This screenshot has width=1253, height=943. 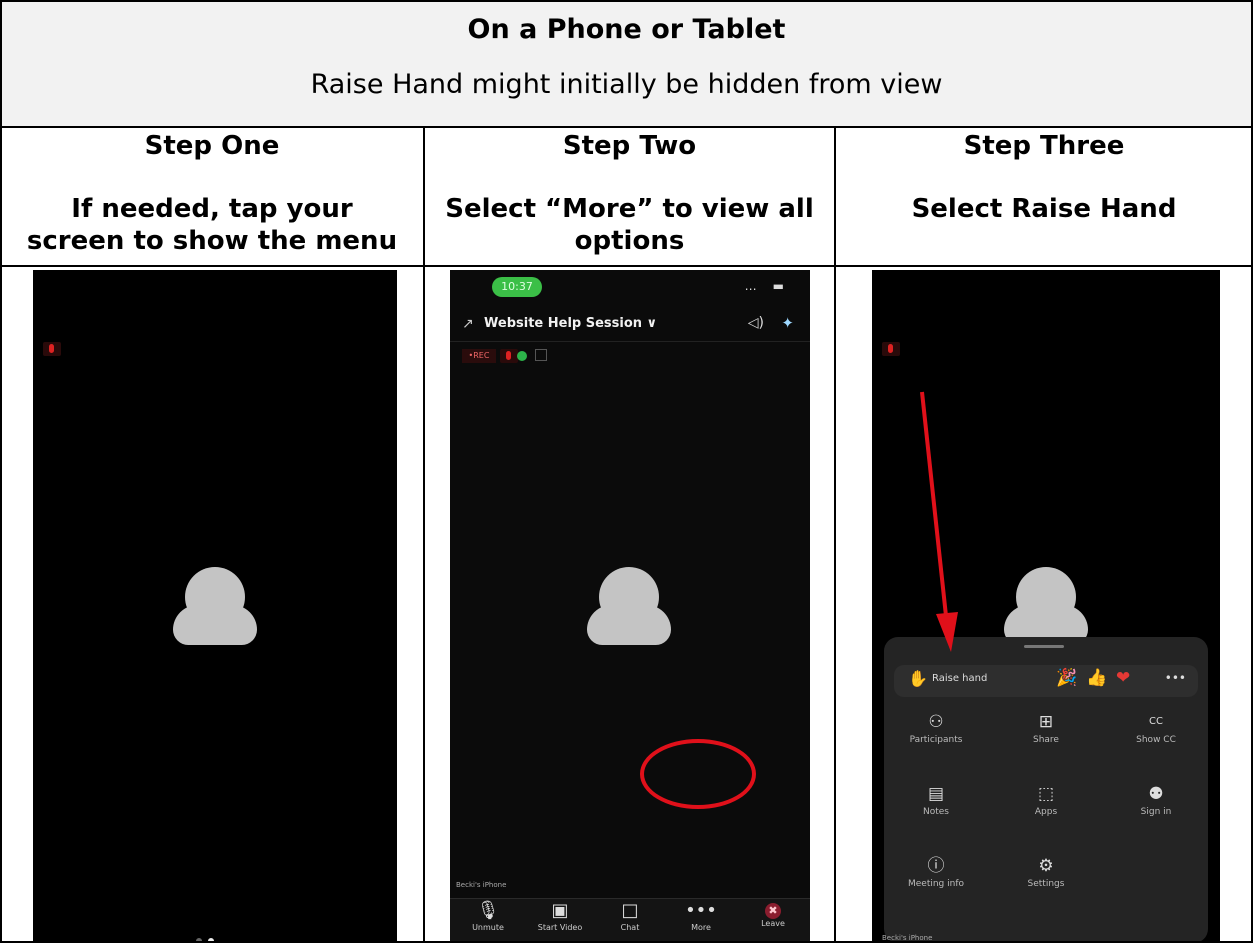 I want to click on page-dot-active, so click(x=211, y=940).